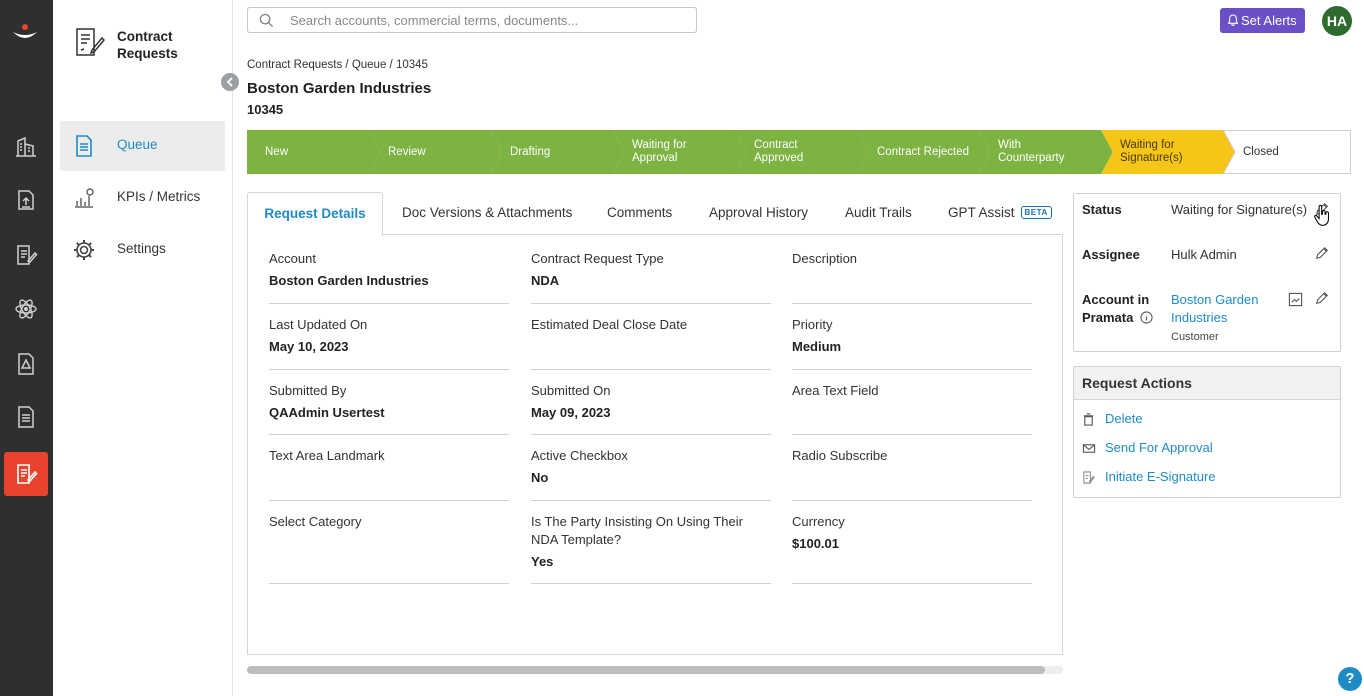 The width and height of the screenshot is (1364, 696). Describe the element at coordinates (1321, 215) in the screenshot. I see `hand-cursor-icon` at that location.